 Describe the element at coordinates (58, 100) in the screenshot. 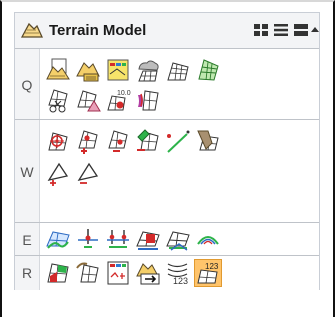

I see `create-delta-icon` at that location.